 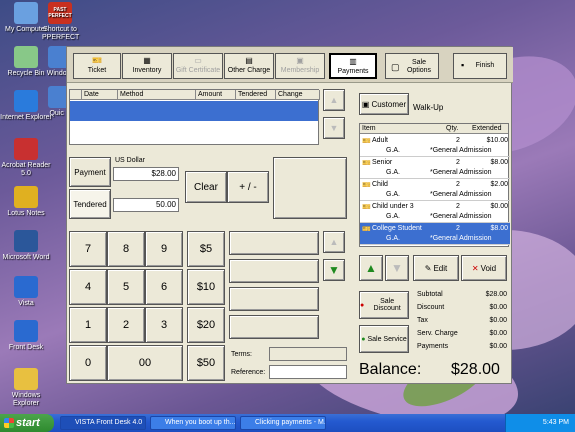 I want to click on grid-header-date: Date, so click(x=100, y=95).